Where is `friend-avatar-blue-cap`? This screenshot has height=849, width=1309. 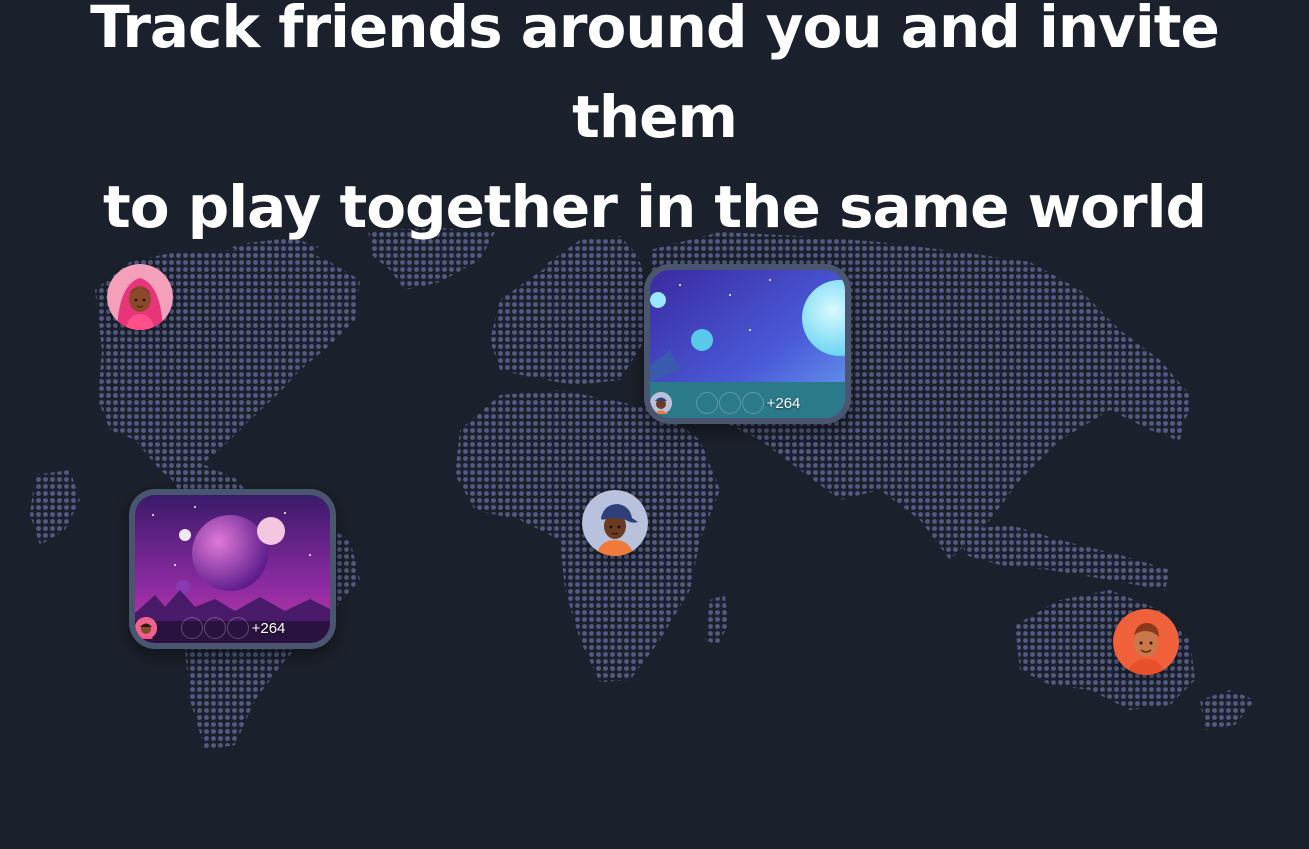
friend-avatar-blue-cap is located at coordinates (615, 523).